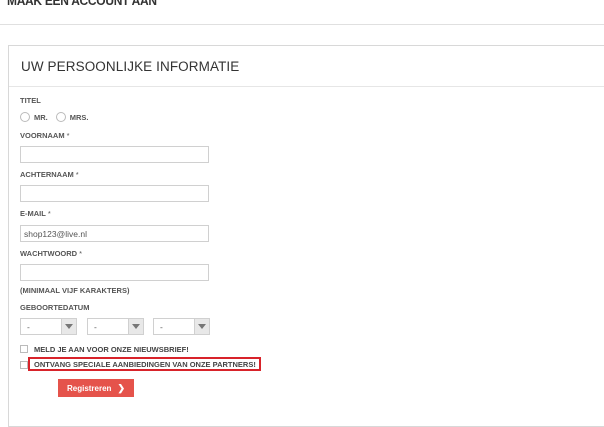 This screenshot has height=427, width=604. What do you see at coordinates (130, 66) in the screenshot?
I see `section-title: UW PERSOONLIJKE INFORMATIE` at bounding box center [130, 66].